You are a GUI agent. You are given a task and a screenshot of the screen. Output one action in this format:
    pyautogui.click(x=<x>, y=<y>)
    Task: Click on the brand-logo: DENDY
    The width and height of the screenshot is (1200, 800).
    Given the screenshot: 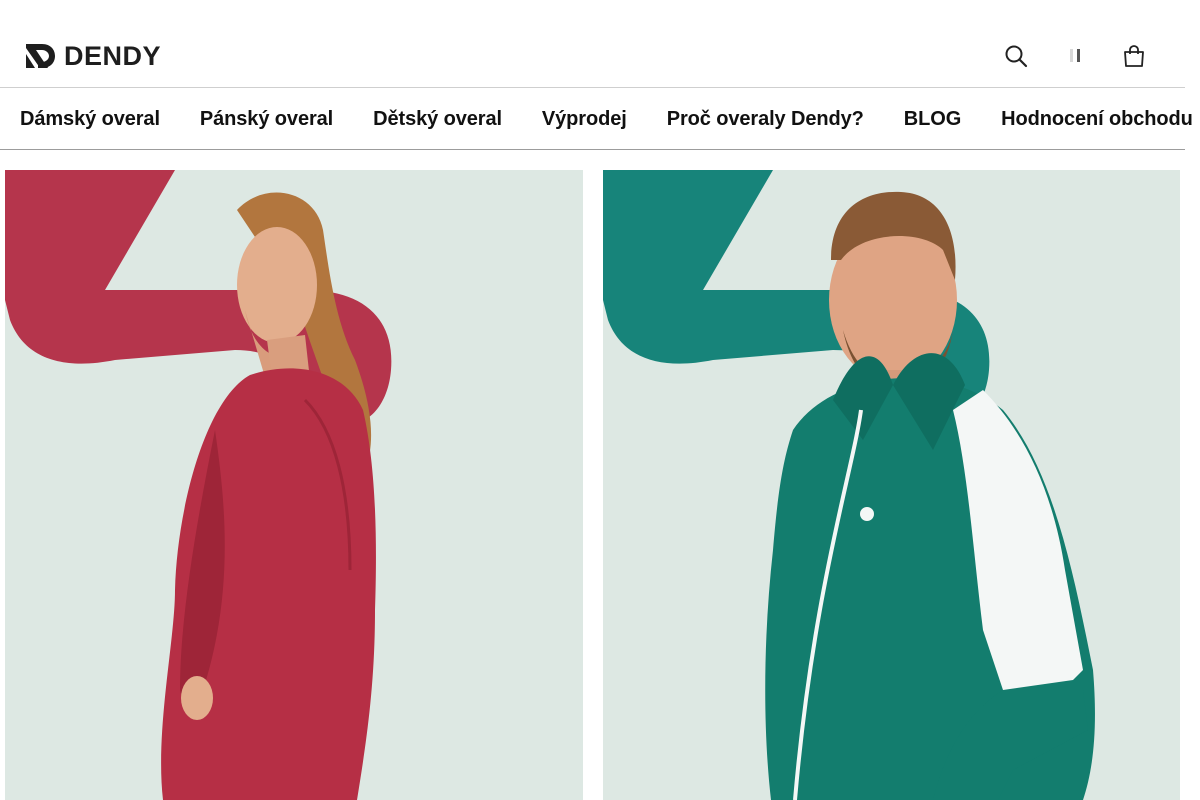 What is the action you would take?
    pyautogui.click(x=92, y=56)
    